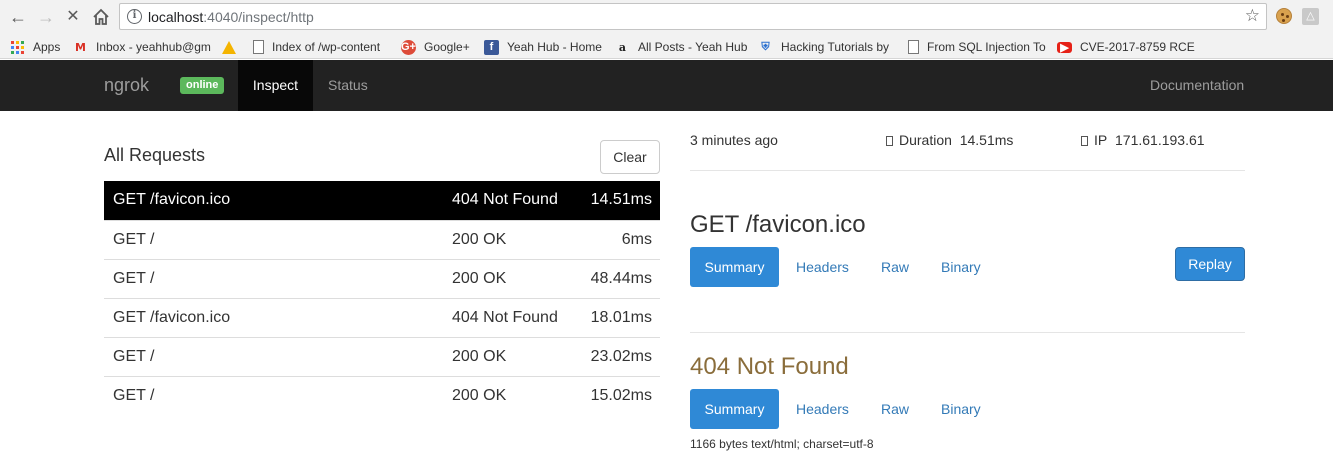 Image resolution: width=1333 pixels, height=458 pixels. What do you see at coordinates (101, 17) in the screenshot?
I see `home-icon` at bounding box center [101, 17].